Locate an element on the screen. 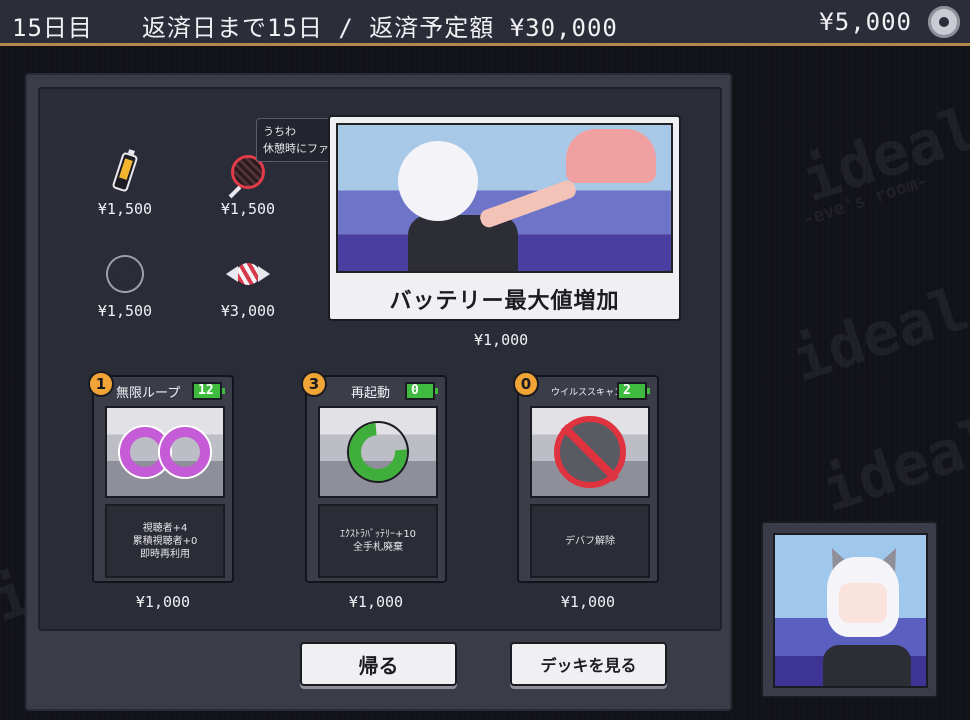  day-counter: 15日目 is located at coordinates (52, 28).